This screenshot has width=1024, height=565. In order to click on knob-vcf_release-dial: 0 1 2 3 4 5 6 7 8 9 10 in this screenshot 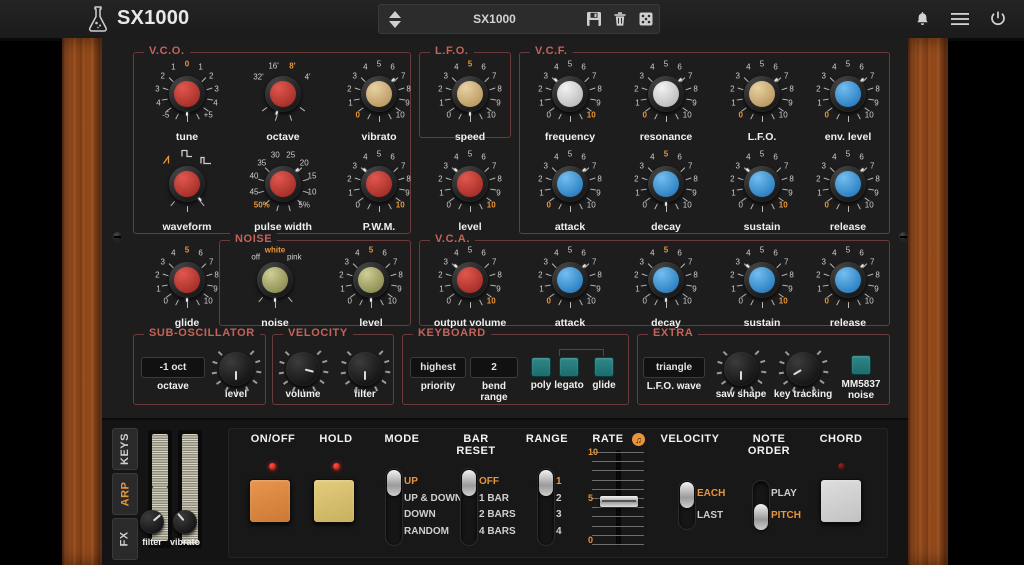, I will do `click(848, 185)`.